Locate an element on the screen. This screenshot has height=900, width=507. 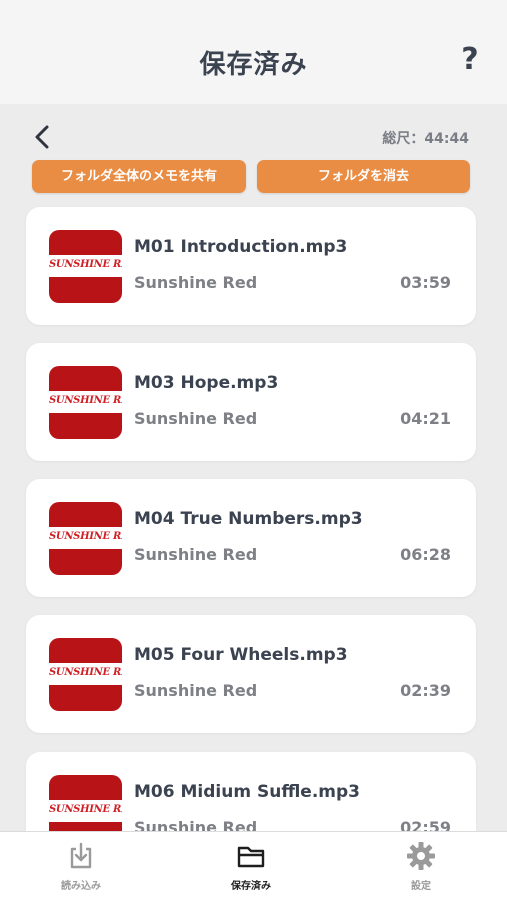
track-title: M05 Four Wheels.mp3 is located at coordinates (241, 655).